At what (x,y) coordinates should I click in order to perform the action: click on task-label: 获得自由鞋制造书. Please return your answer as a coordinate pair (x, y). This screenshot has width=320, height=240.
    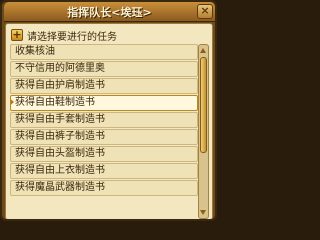
    Looking at the image, I should click on (55, 102).